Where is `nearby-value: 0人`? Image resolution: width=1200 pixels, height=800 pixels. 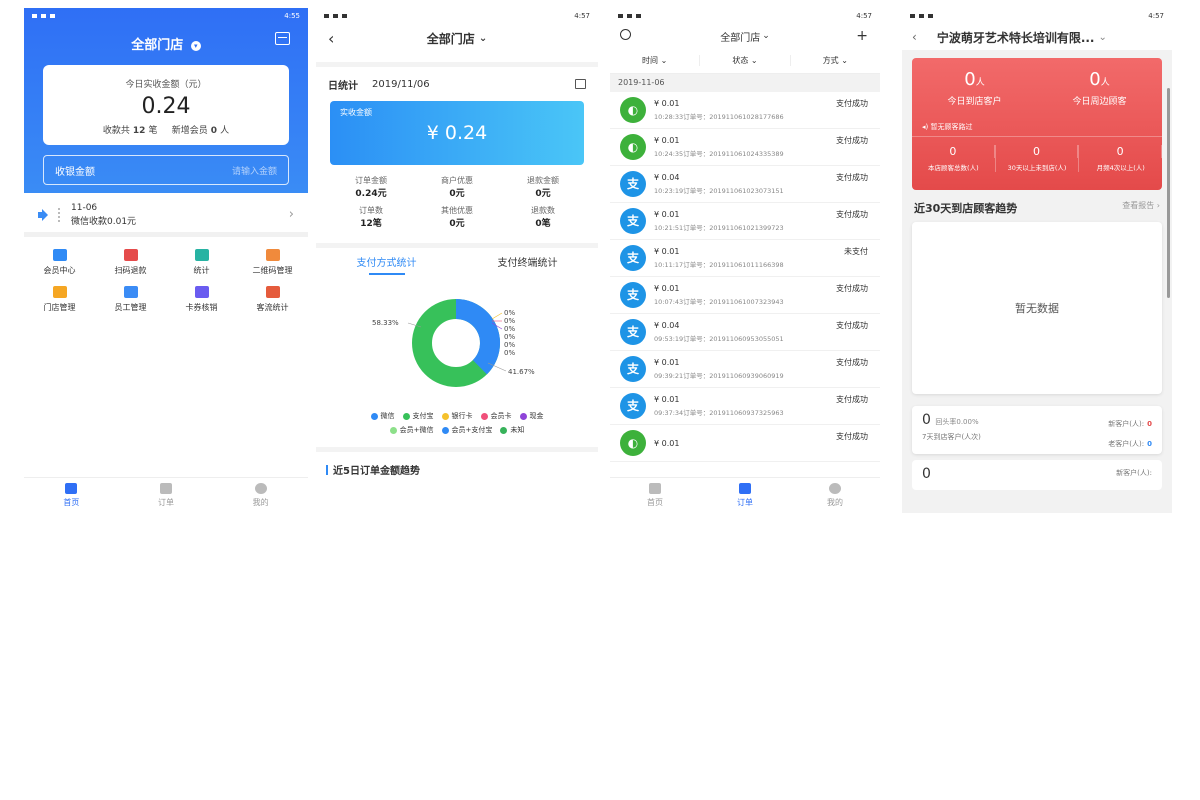
nearby-value: 0人 is located at coordinates (1099, 79).